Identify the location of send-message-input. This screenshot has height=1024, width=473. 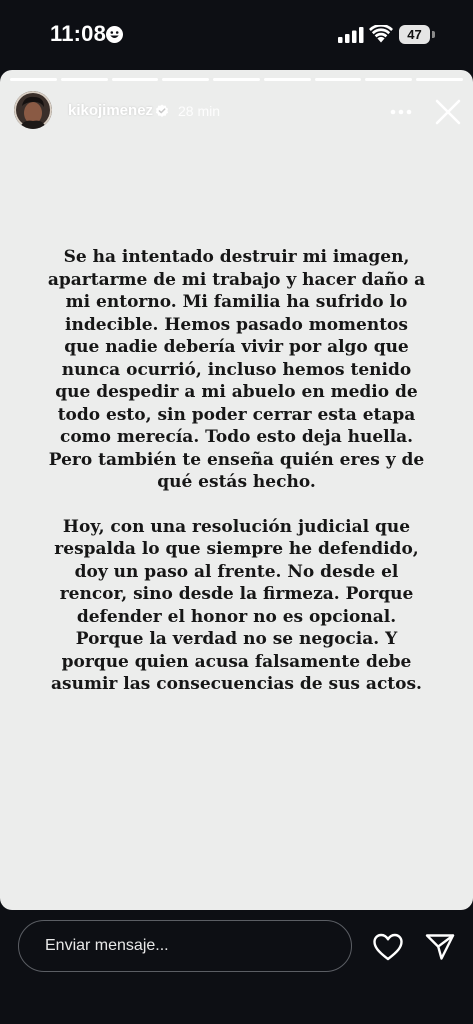
(185, 946).